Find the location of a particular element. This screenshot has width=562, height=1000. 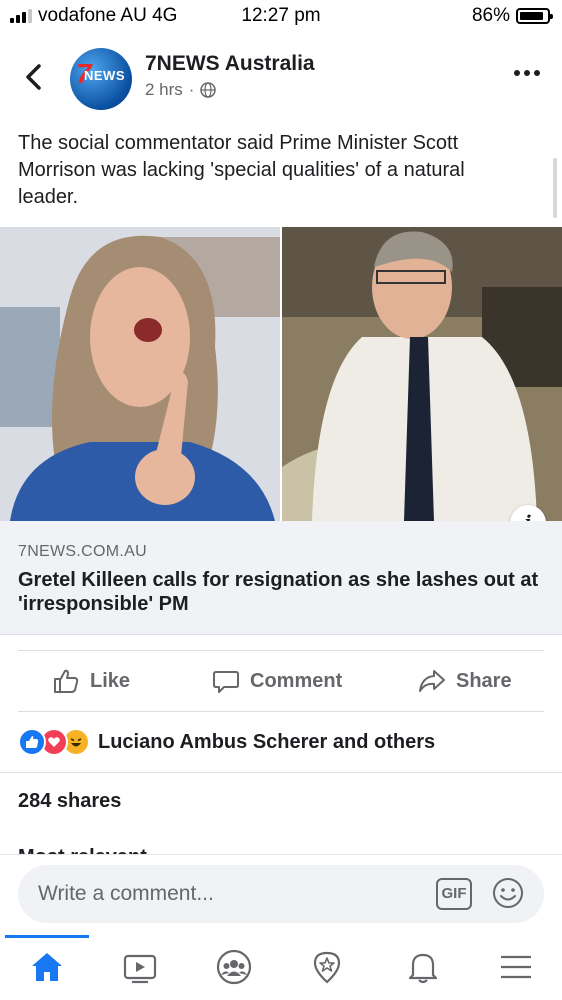

divider is located at coordinates (281, 772).